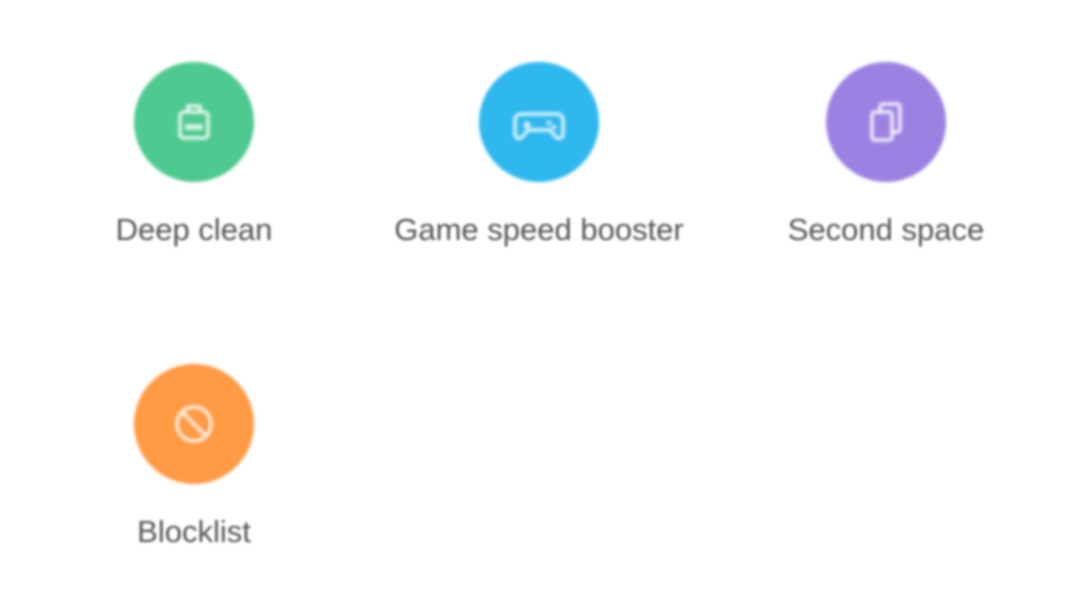 This screenshot has height=591, width=1080. I want to click on blocklist-tile: Blocklist, so click(194, 425).